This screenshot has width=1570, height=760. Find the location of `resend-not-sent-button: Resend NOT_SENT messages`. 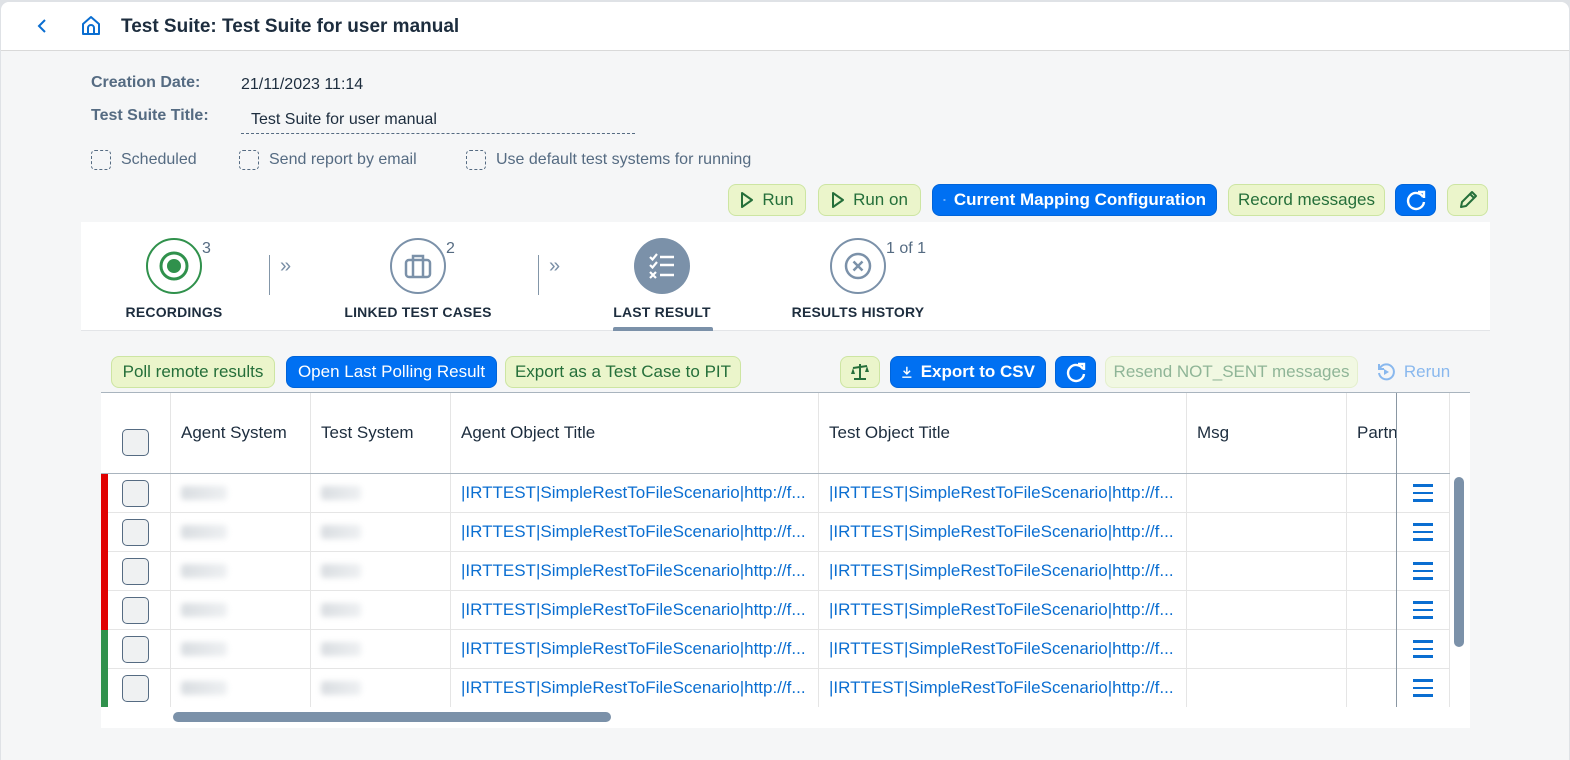

resend-not-sent-button: Resend NOT_SENT messages is located at coordinates (1231, 372).